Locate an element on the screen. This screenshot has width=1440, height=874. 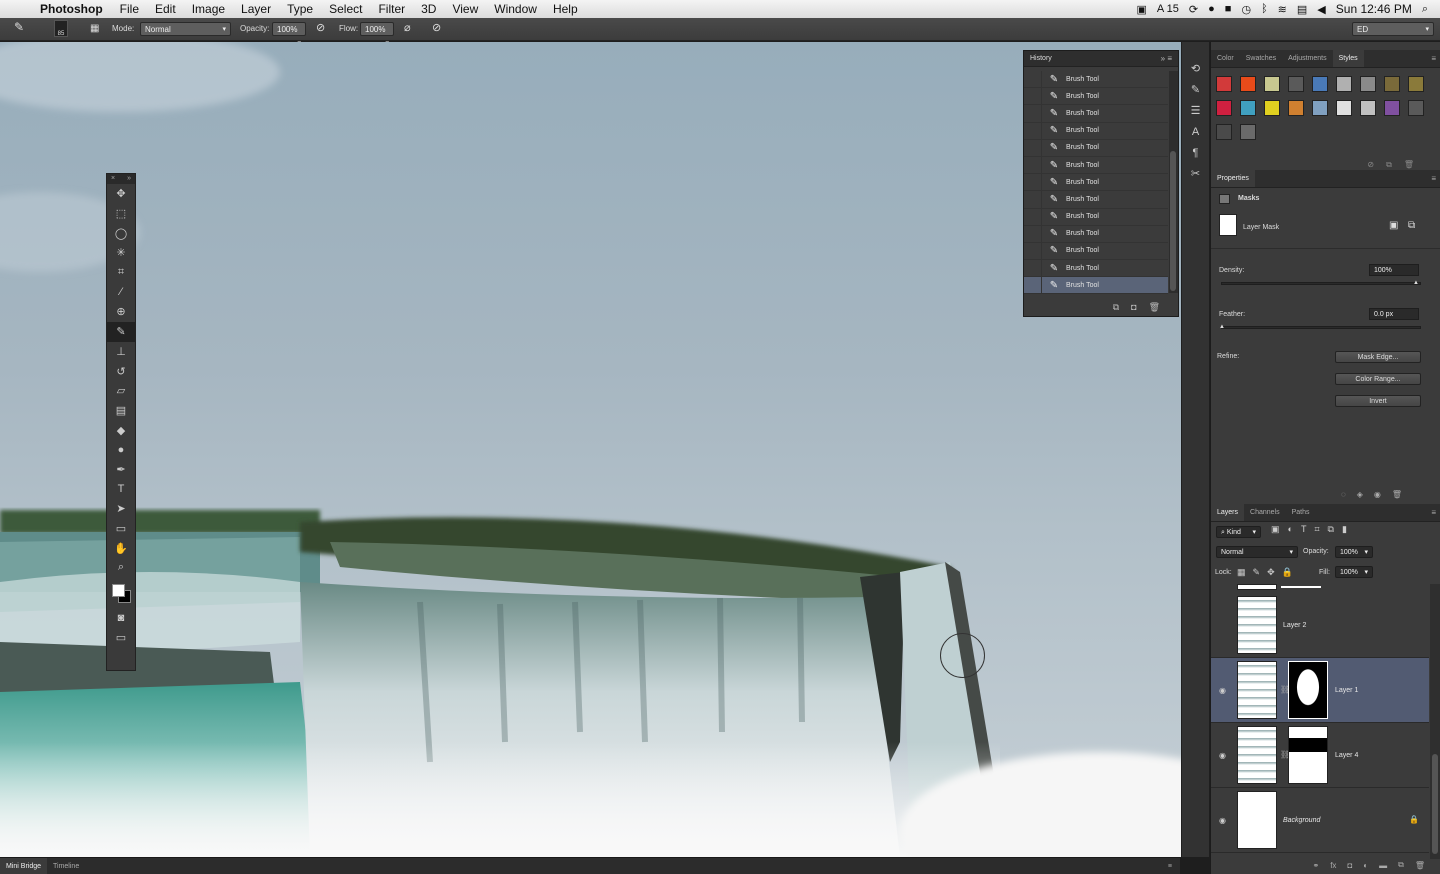
screen-recorder-icon: ▣ is located at coordinates (1141, 9).